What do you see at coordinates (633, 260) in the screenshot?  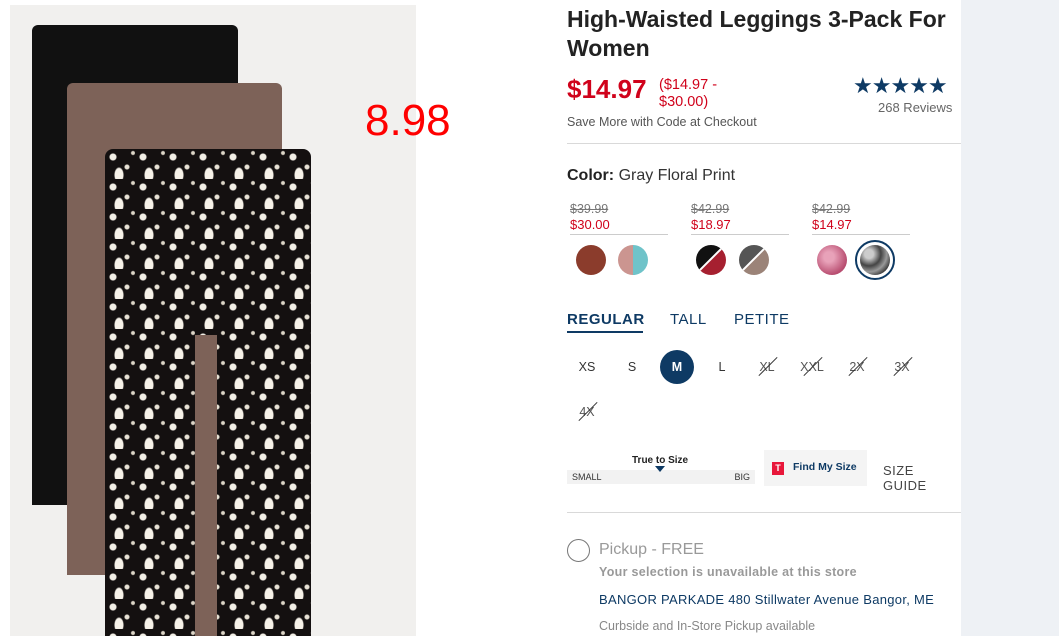 I see `rose-aqua-swatch` at bounding box center [633, 260].